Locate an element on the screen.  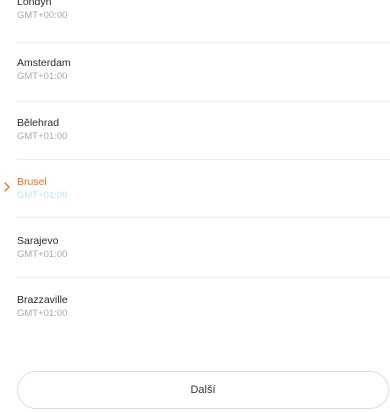
timezone-offset: GMT+00:00 is located at coordinates (42, 15).